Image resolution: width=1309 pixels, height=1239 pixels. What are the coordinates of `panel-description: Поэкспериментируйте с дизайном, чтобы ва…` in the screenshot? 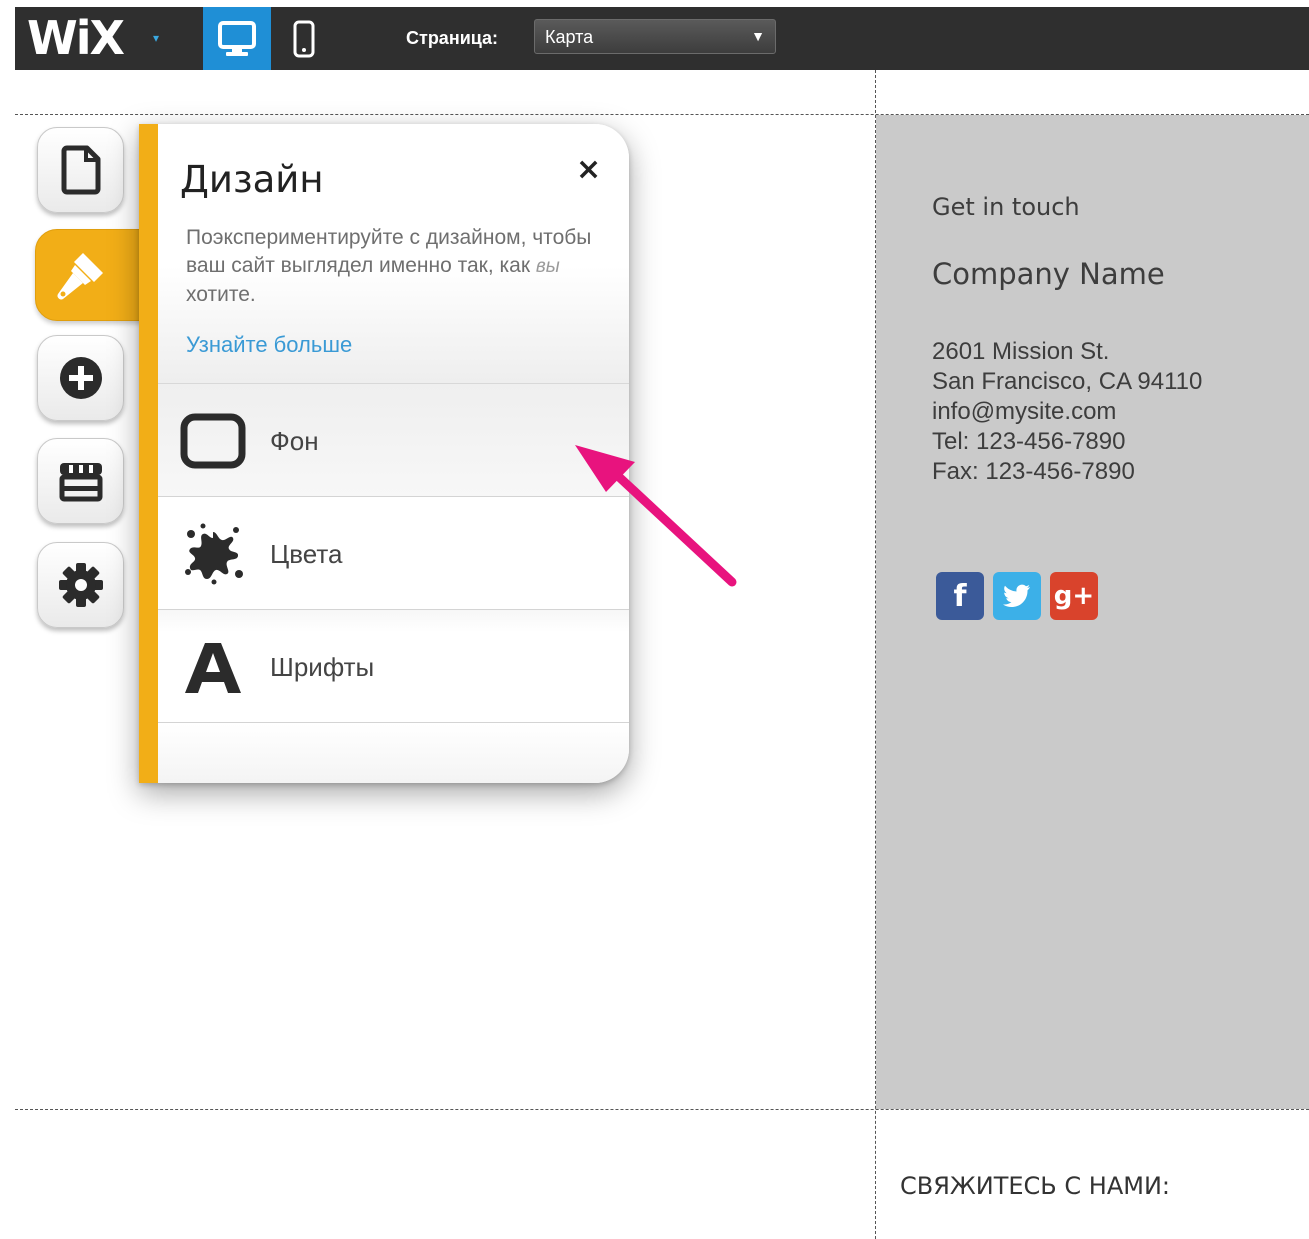 It's located at (396, 266).